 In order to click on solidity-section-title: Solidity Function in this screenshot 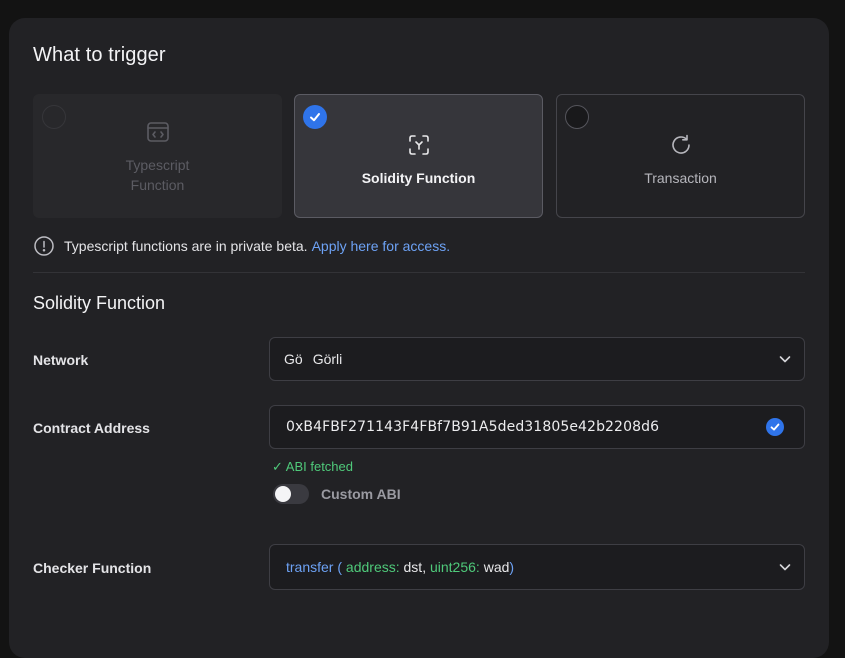, I will do `click(99, 303)`.